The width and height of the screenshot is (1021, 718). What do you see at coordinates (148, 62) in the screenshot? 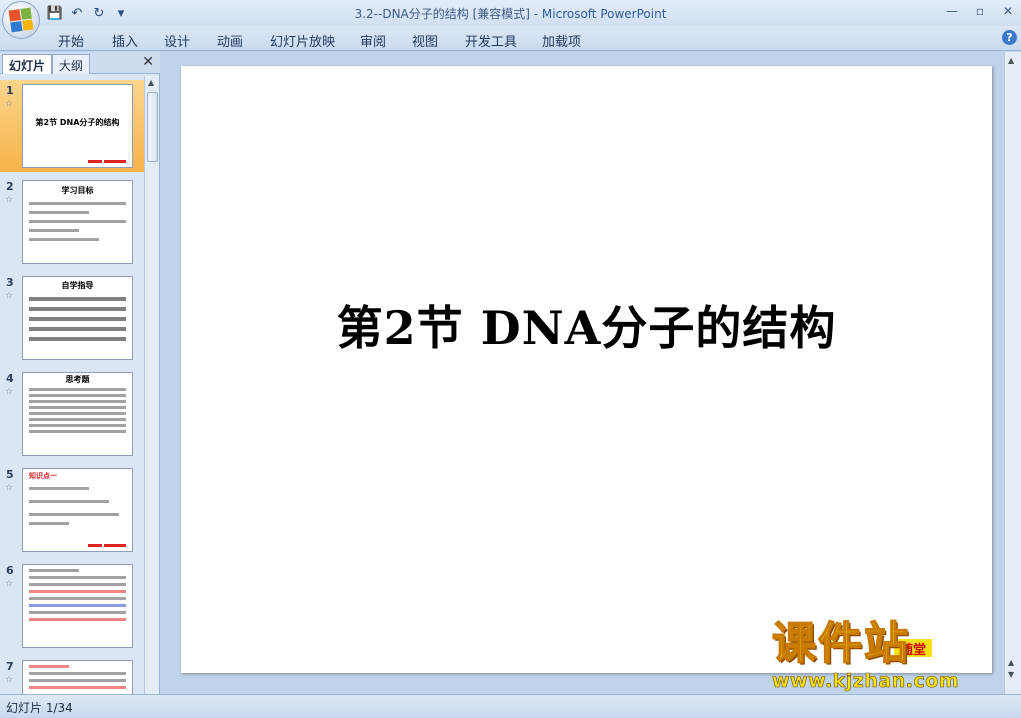
I see `close-panel-icon: ✕` at bounding box center [148, 62].